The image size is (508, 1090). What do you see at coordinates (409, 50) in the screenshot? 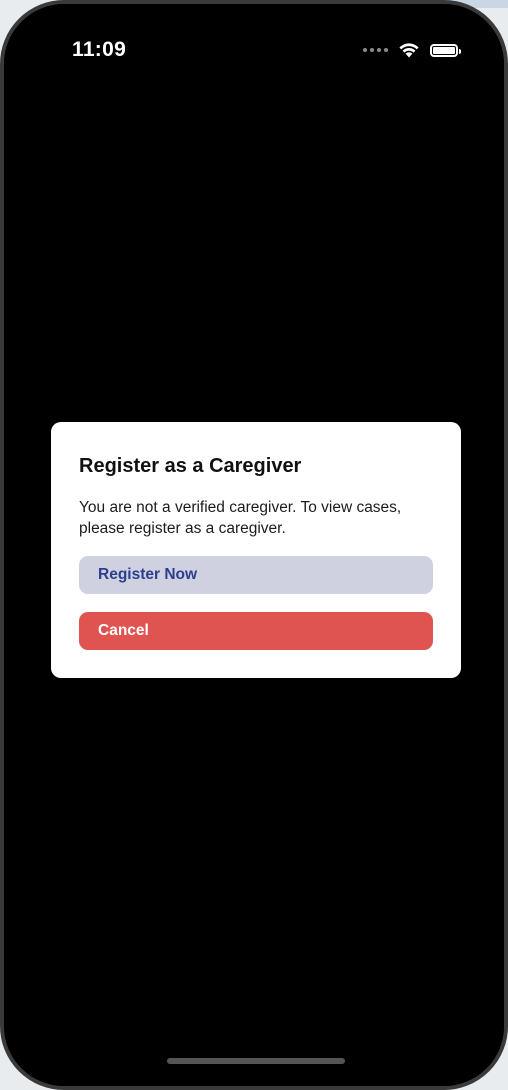
I see `wifi-icon` at bounding box center [409, 50].